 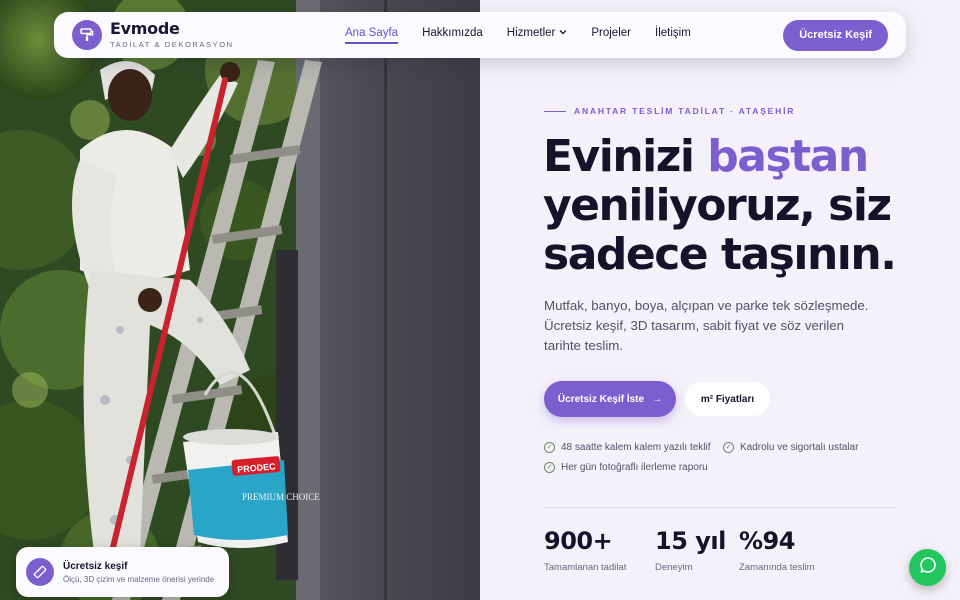 I want to click on stat-value: 900+, so click(x=578, y=541).